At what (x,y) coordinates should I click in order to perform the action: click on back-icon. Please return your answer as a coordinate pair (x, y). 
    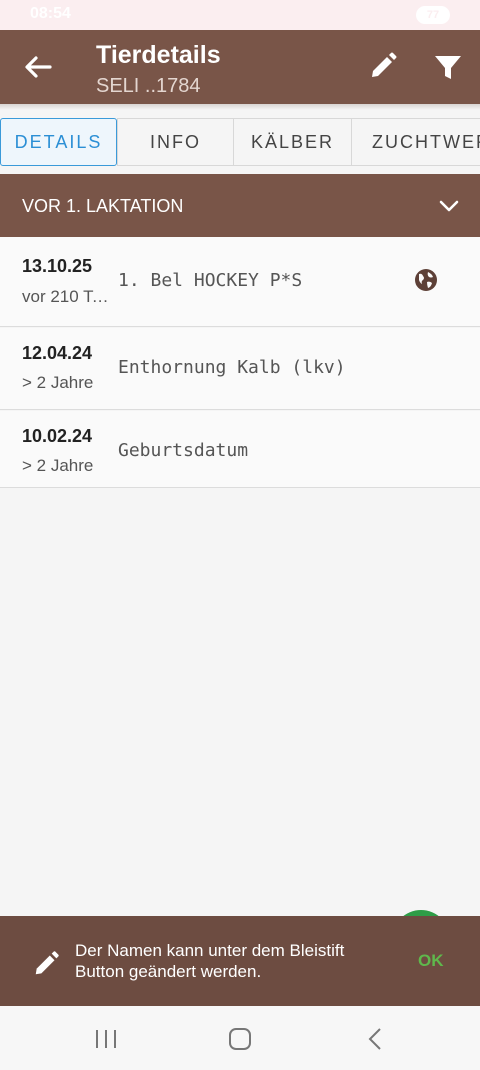
    Looking at the image, I should click on (376, 1039).